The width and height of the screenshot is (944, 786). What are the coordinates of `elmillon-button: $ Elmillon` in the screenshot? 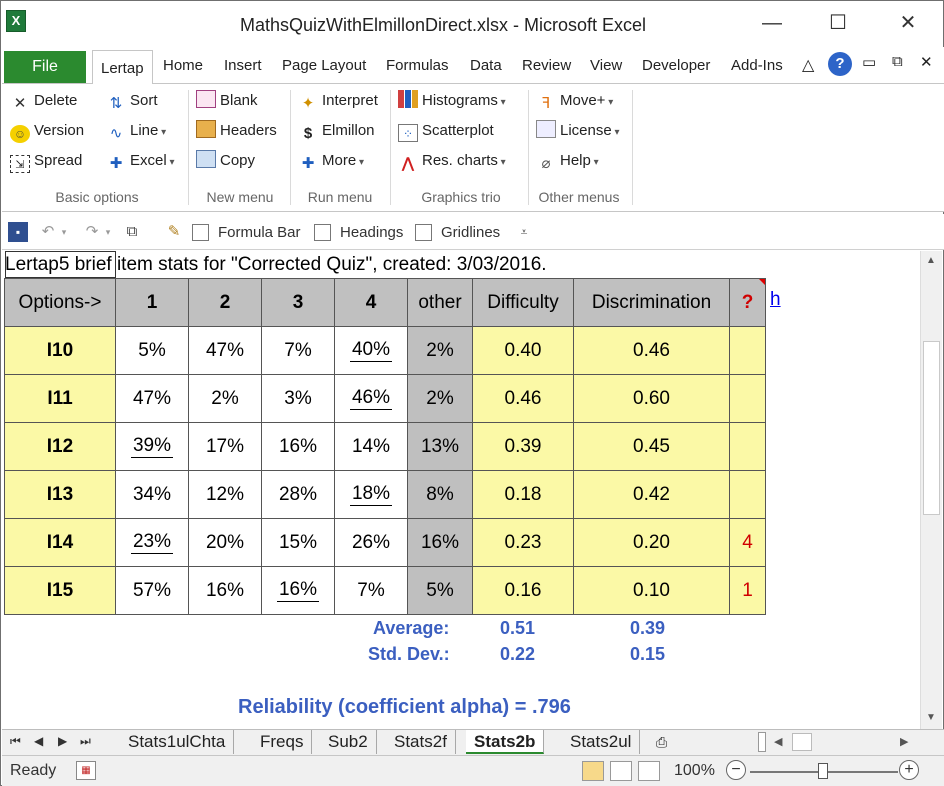 It's located at (336, 131).